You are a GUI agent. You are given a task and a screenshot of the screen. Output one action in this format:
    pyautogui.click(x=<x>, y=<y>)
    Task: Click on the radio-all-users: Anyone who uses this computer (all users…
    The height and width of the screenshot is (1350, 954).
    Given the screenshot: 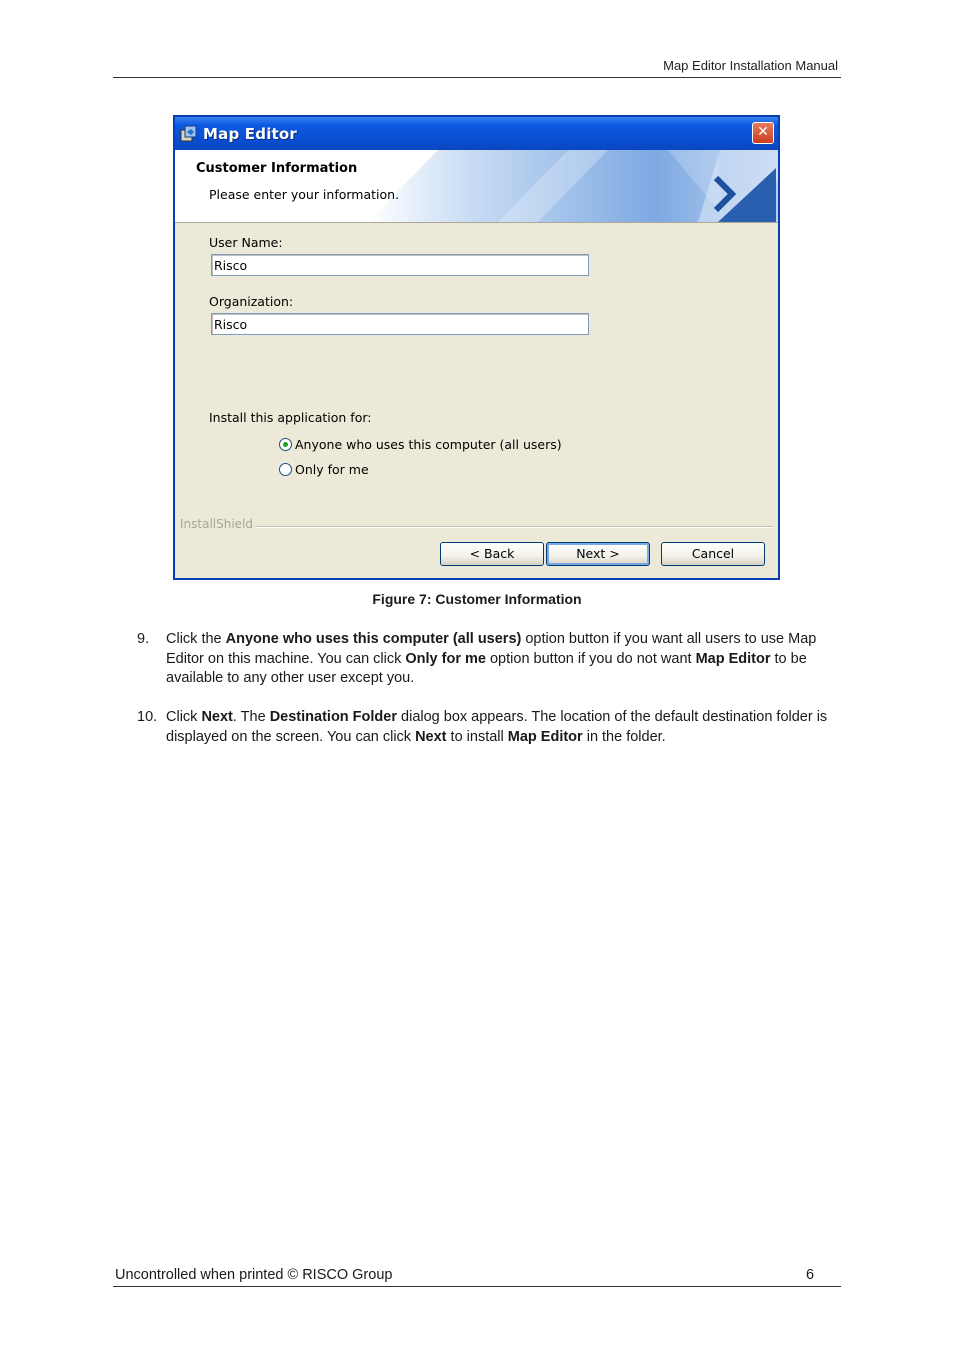 What is the action you would take?
    pyautogui.click(x=420, y=444)
    